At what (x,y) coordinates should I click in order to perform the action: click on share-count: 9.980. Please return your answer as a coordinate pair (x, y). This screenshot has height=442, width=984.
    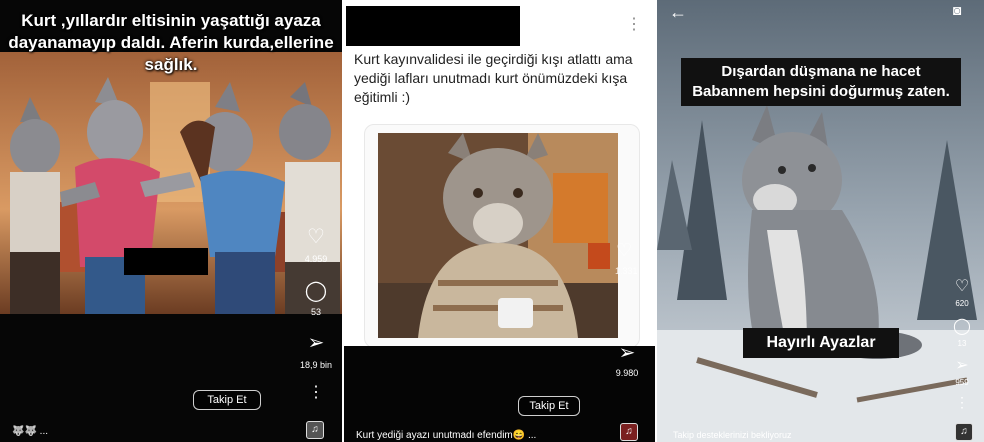
    Looking at the image, I should click on (627, 373).